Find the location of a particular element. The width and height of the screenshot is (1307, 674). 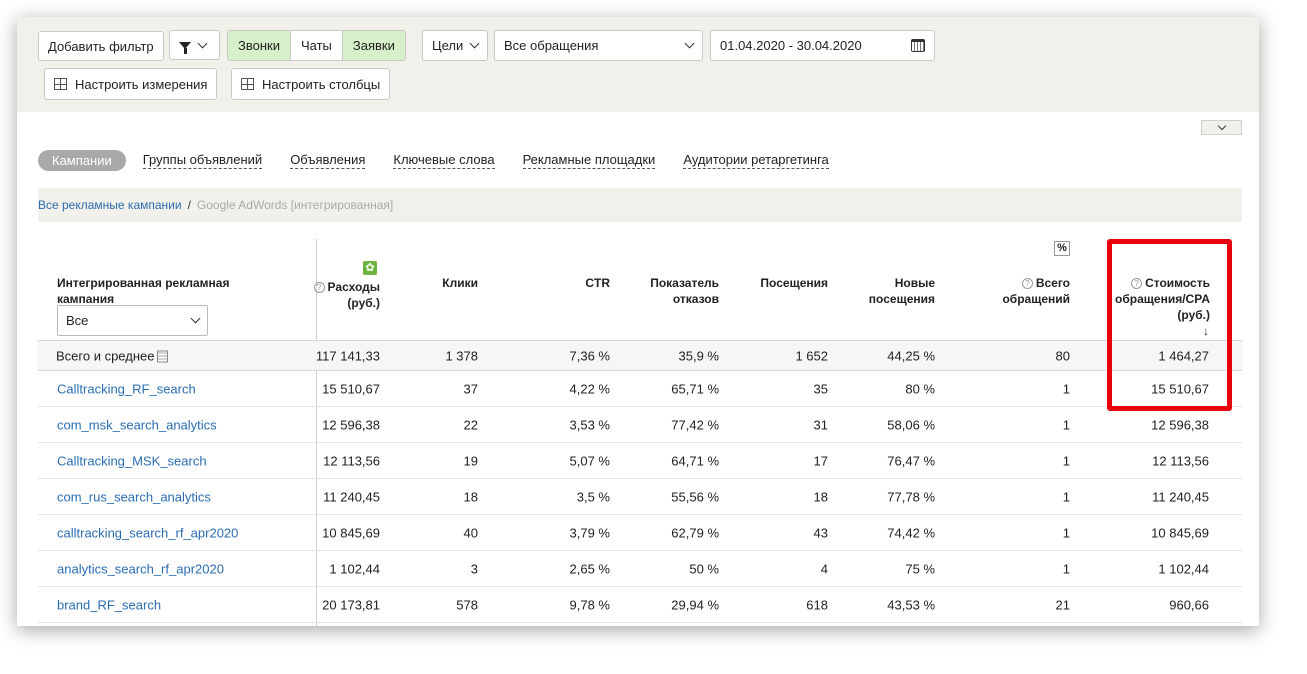

campaign-link: Calltracking_RF_search is located at coordinates (126, 388).